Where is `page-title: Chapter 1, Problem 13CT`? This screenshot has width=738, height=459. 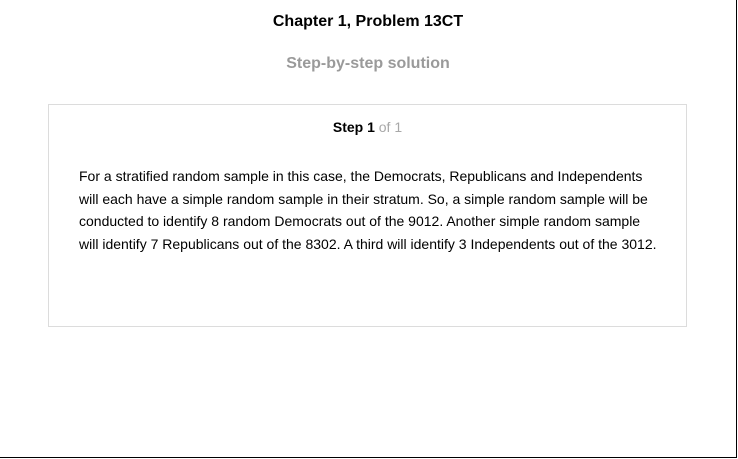
page-title: Chapter 1, Problem 13CT is located at coordinates (368, 21).